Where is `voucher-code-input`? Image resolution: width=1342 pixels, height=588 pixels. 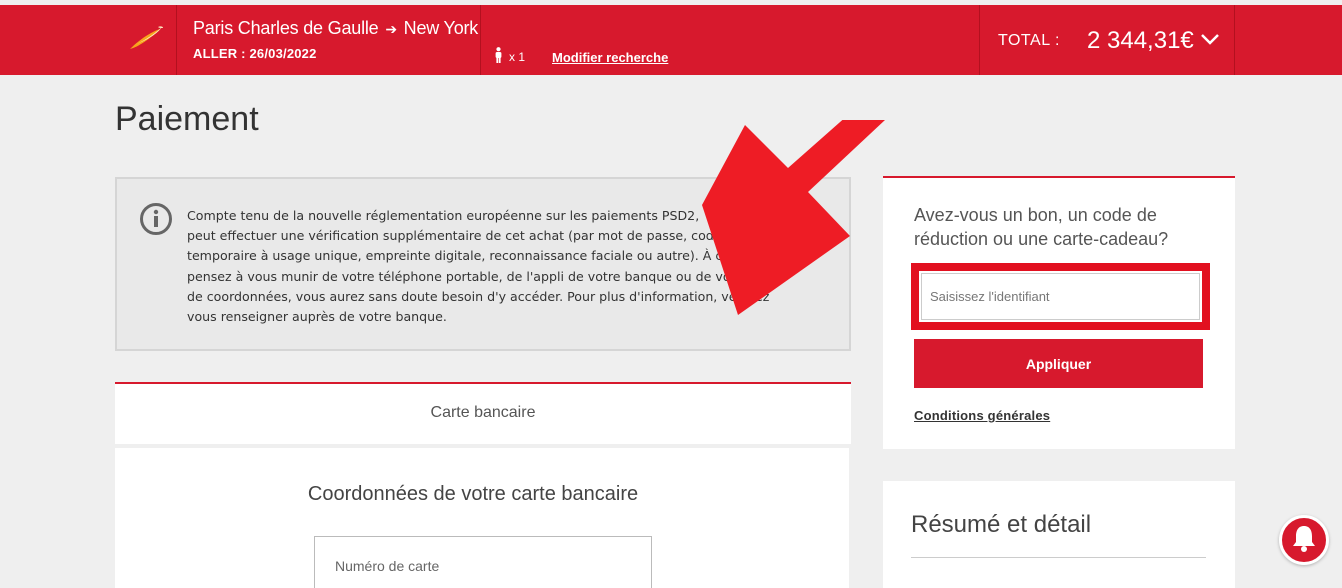 voucher-code-input is located at coordinates (1060, 296).